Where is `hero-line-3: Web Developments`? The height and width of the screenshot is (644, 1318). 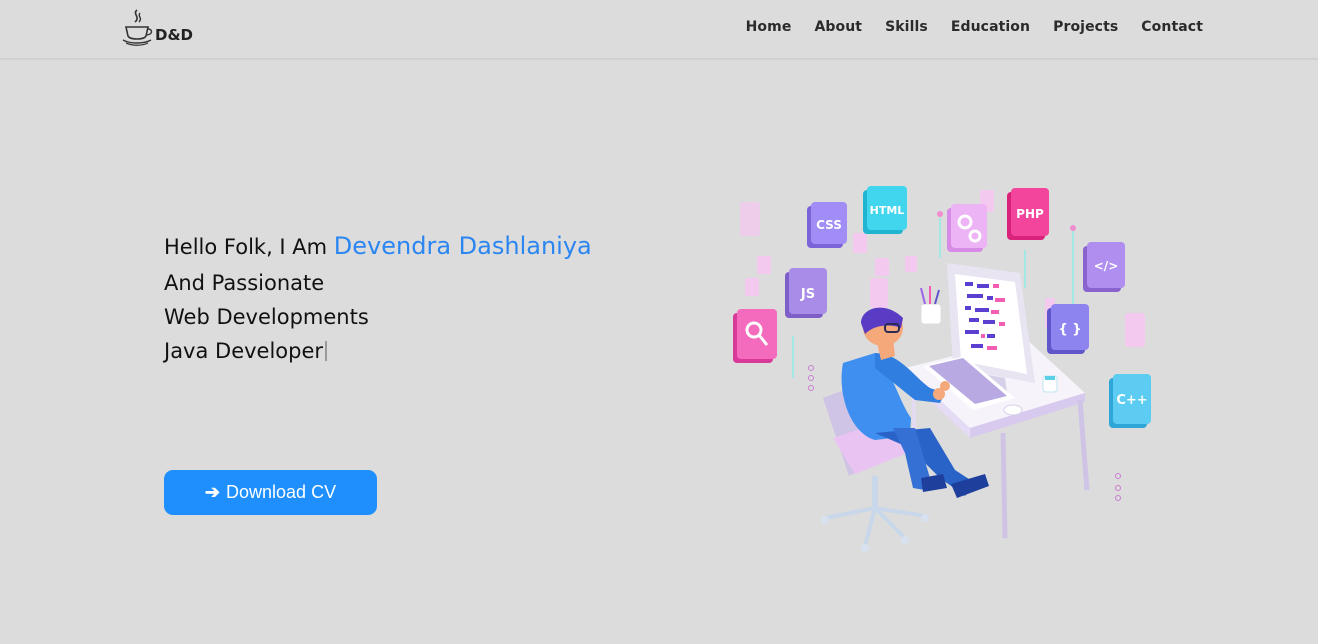 hero-line-3: Web Developments is located at coordinates (266, 317).